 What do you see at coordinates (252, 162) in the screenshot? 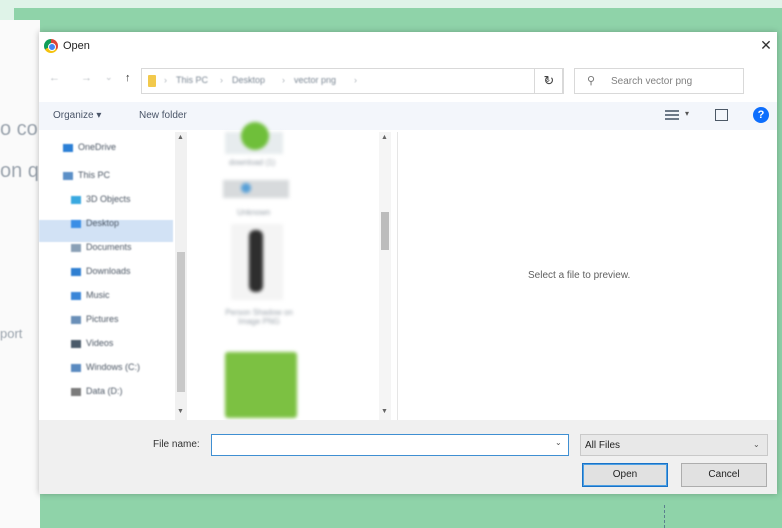
I see `file-label: download (1)` at bounding box center [252, 162].